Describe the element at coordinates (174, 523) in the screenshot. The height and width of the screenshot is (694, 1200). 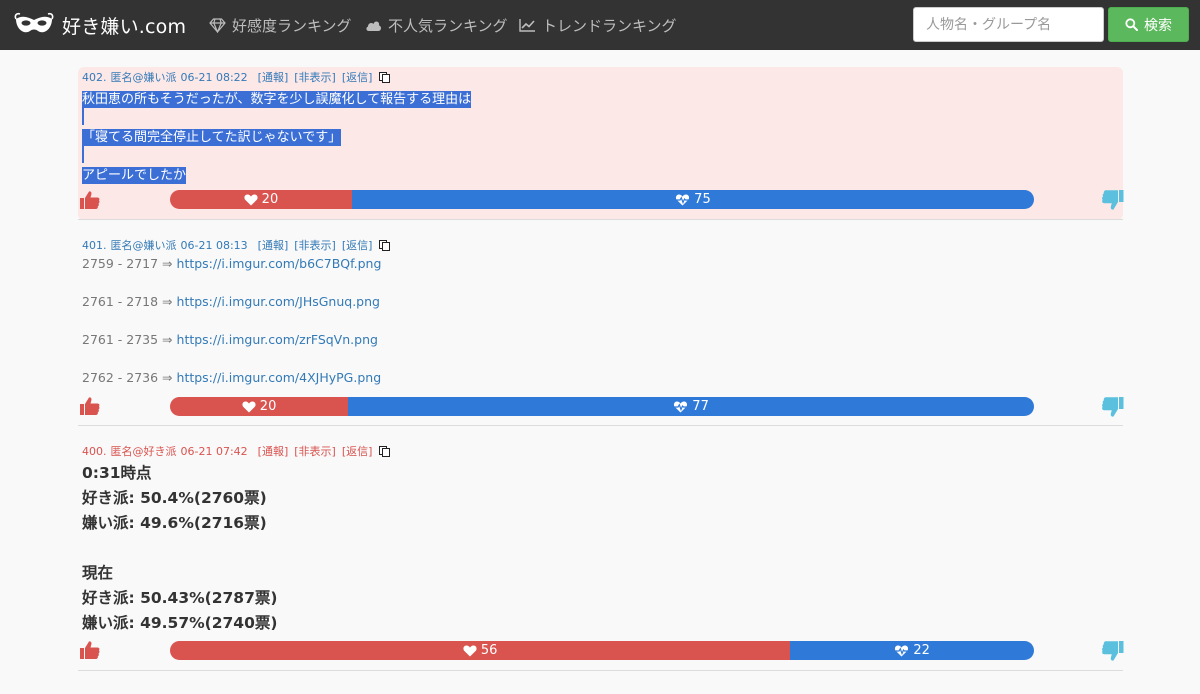
I see `post-body-line: 嫌い派: 49.6%(2716票)` at that location.